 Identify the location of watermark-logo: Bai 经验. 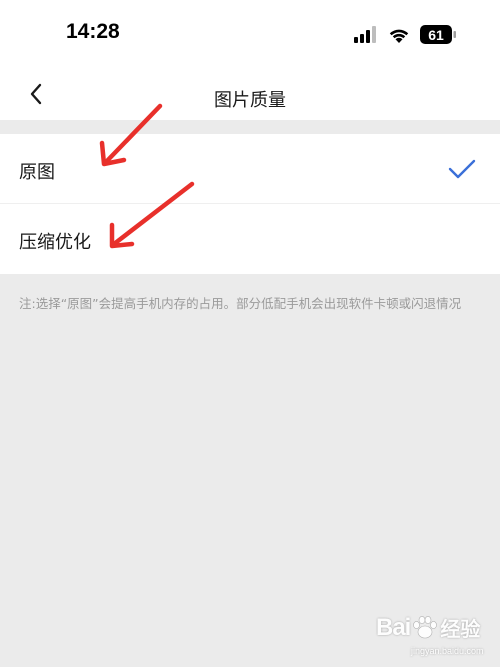
(428, 627).